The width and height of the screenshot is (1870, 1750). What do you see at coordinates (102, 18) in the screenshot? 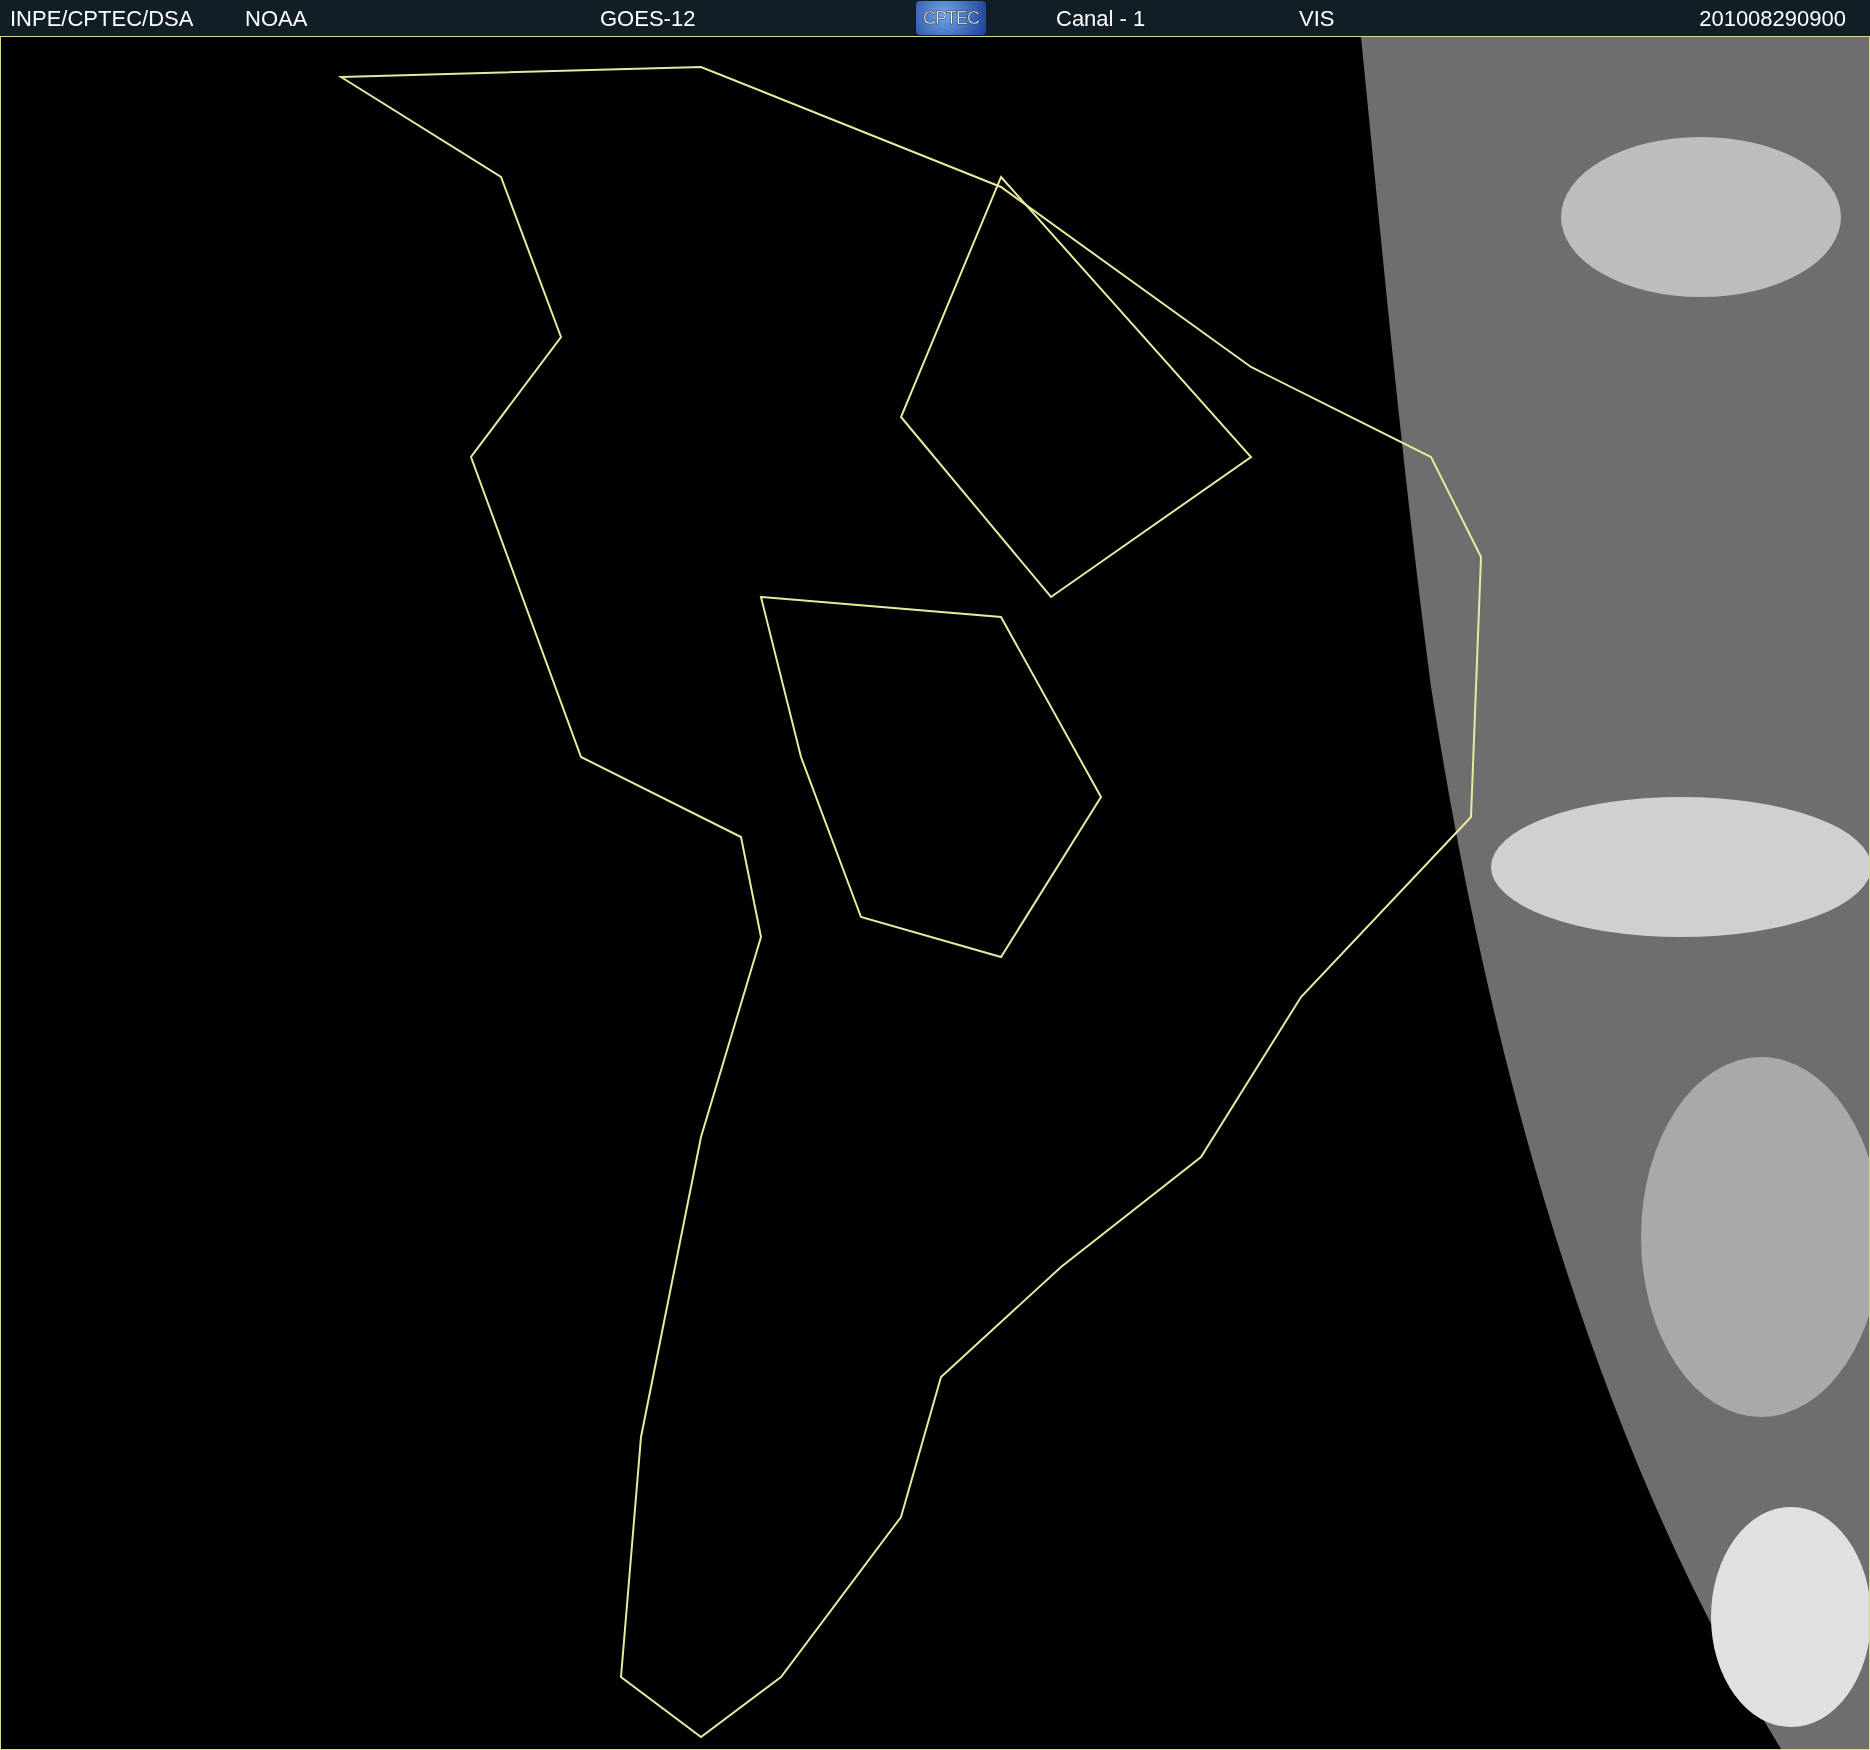
I see `header-label: INPE/CPTEC/DSA` at bounding box center [102, 18].